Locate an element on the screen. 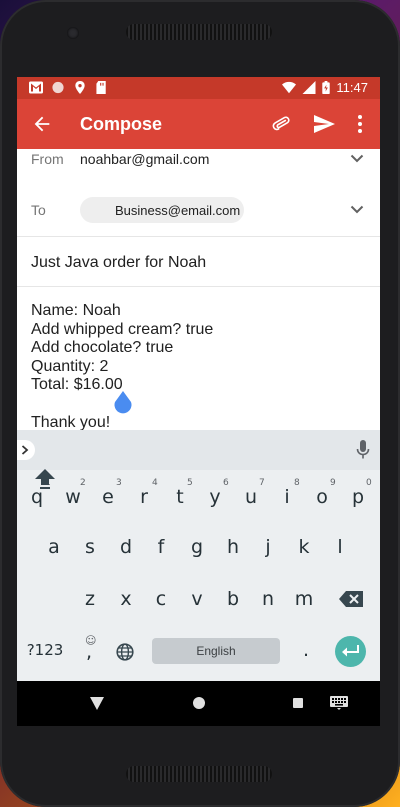  send-icon is located at coordinates (324, 124).